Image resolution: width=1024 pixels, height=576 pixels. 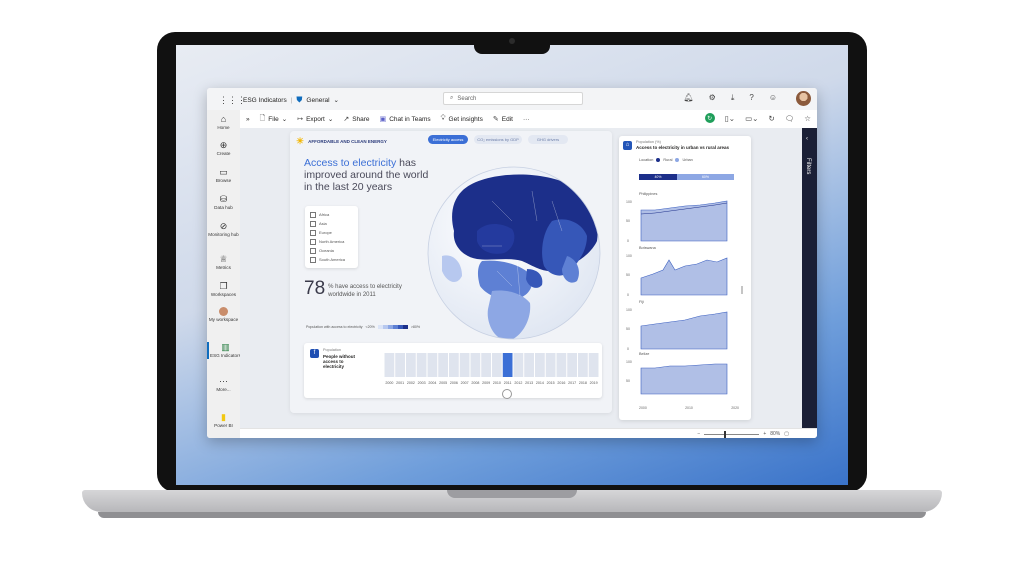 I want to click on gear-icon: ⚙, so click(x=712, y=98).